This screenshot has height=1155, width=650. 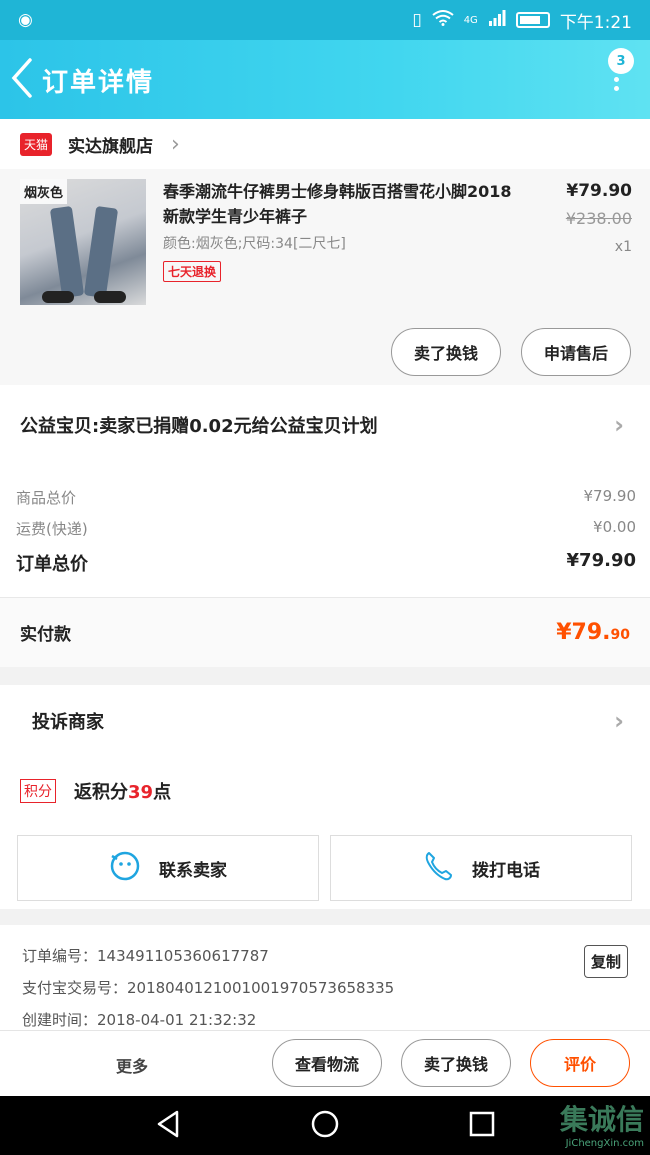 What do you see at coordinates (482, 1126) in the screenshot?
I see `recents-square-icon` at bounding box center [482, 1126].